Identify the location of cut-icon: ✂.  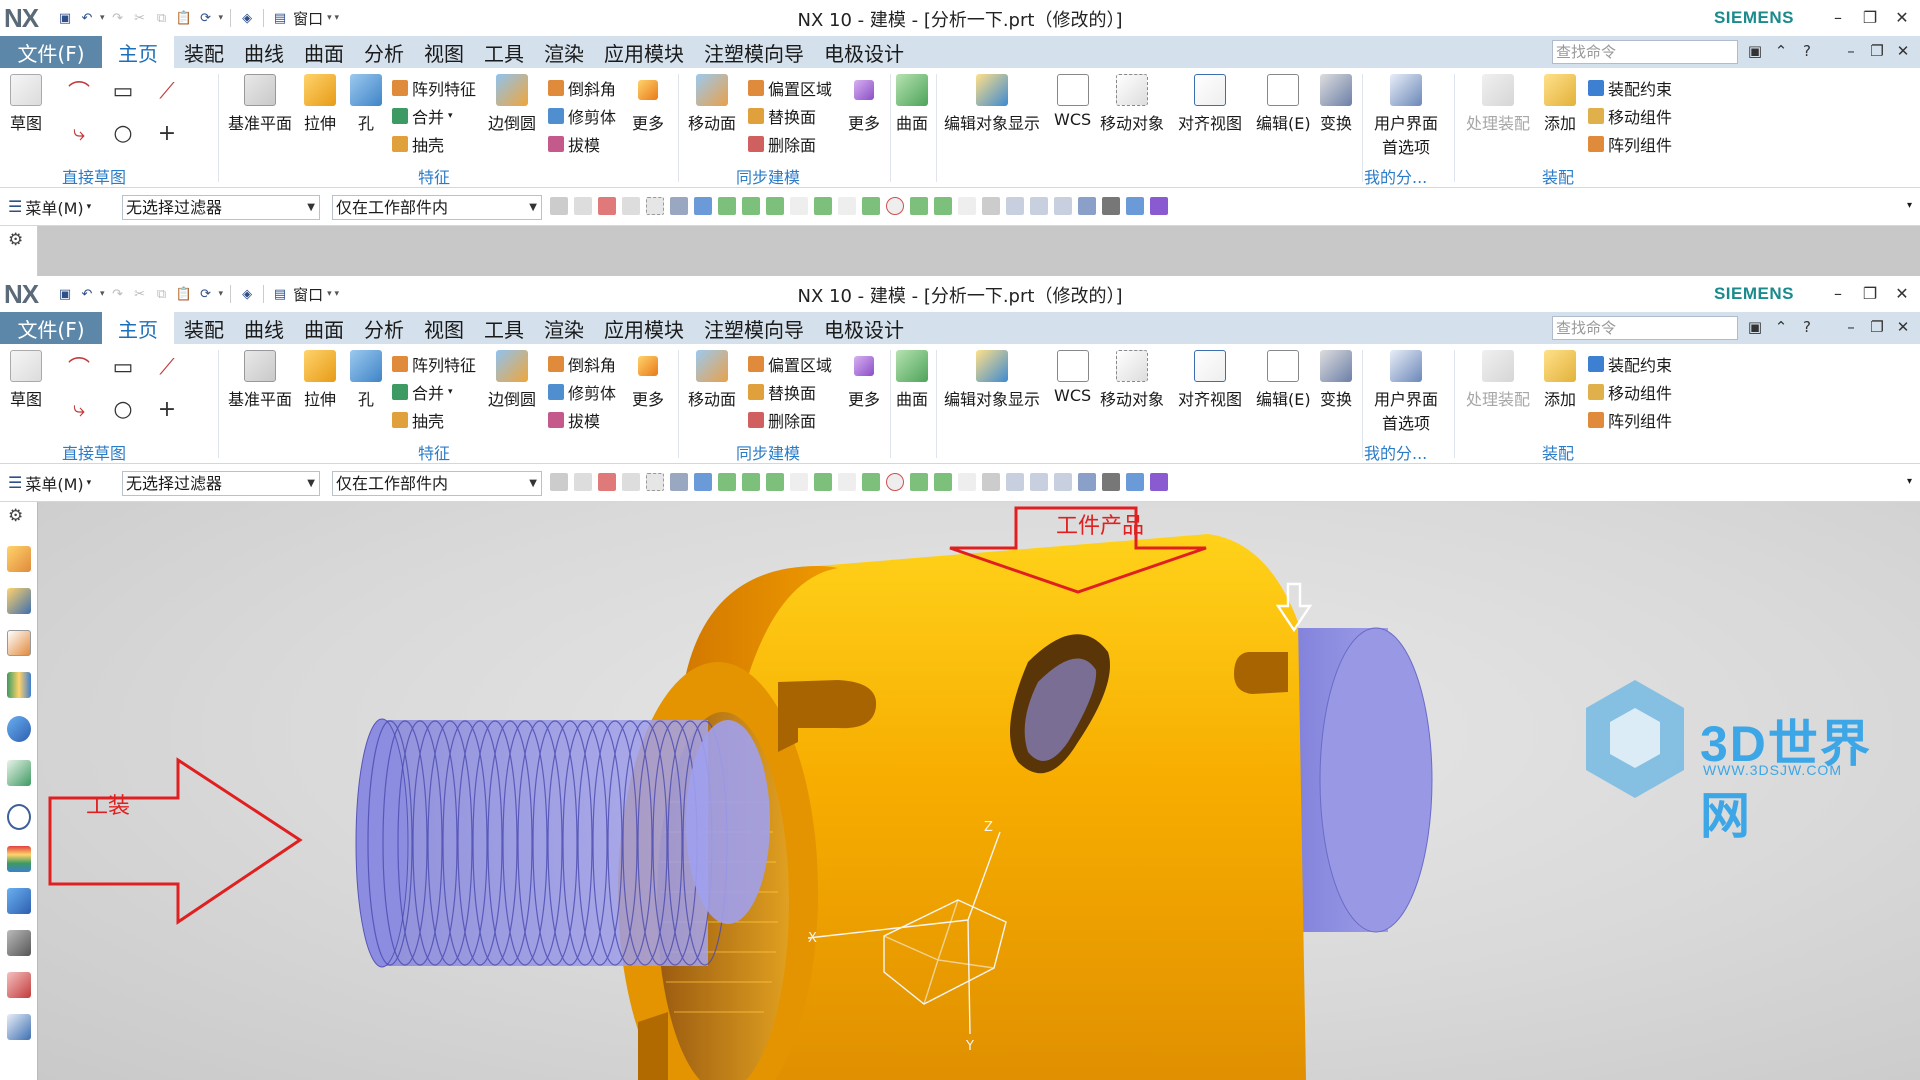
(140, 18).